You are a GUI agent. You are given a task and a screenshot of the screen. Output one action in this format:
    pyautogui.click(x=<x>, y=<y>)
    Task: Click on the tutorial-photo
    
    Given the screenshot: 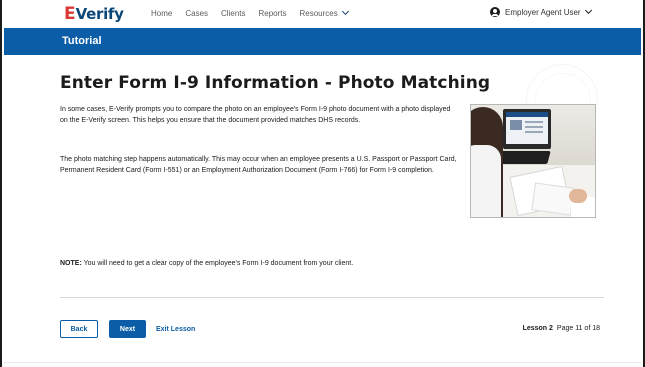 What is the action you would take?
    pyautogui.click(x=533, y=161)
    